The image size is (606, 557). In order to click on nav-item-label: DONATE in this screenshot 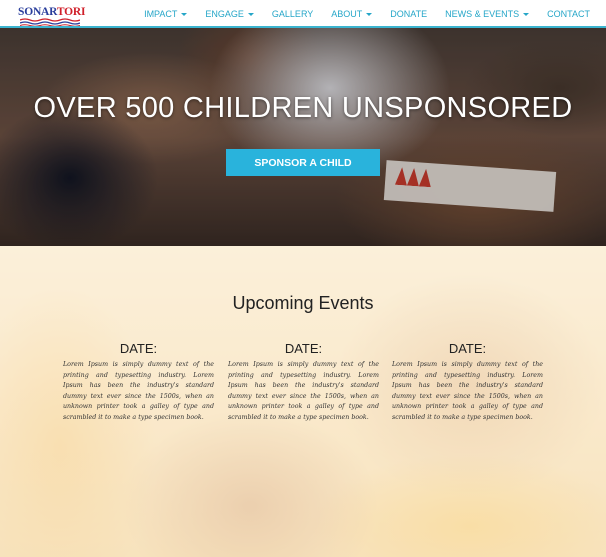, I will do `click(409, 14)`.